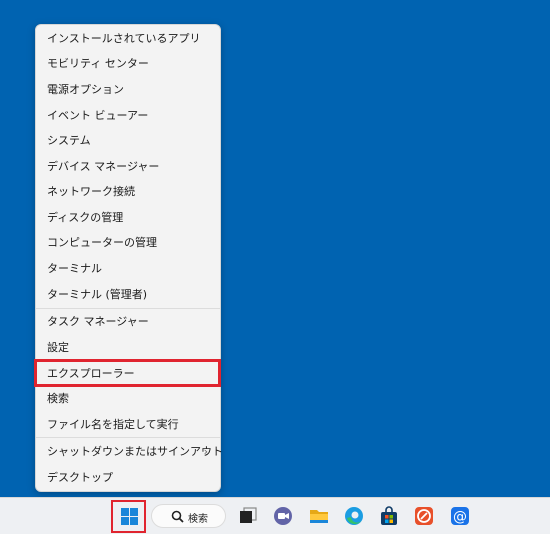 The height and width of the screenshot is (534, 550). What do you see at coordinates (128, 63) in the screenshot?
I see `menu-item-mobility-center: モビリティ センター` at bounding box center [128, 63].